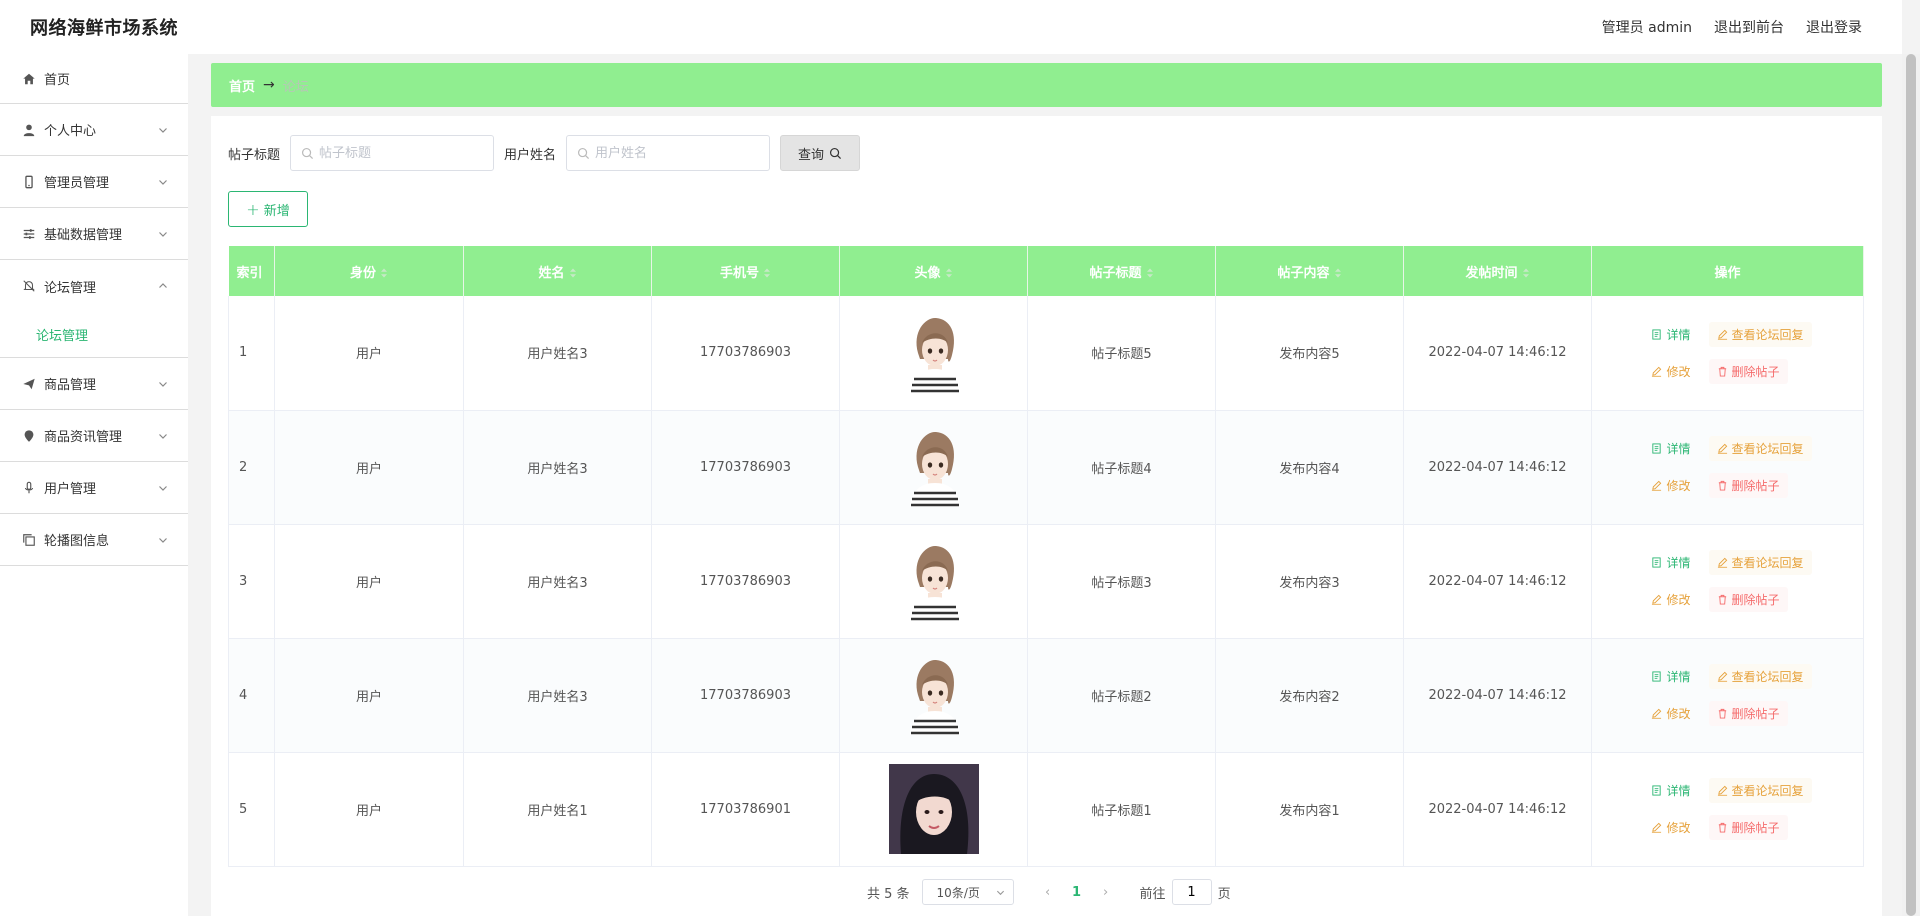 The height and width of the screenshot is (916, 1920). What do you see at coordinates (1678, 714) in the screenshot?
I see `edit-label: 修改` at bounding box center [1678, 714].